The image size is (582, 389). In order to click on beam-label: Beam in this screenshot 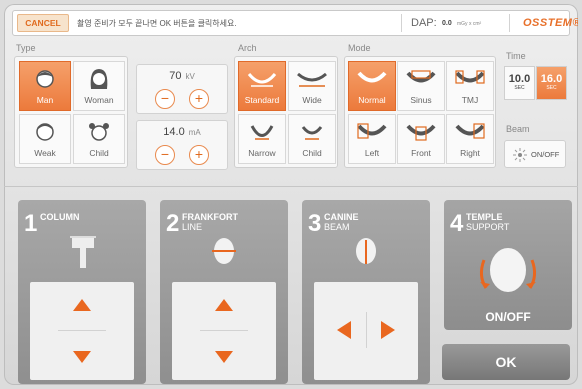, I will do `click(518, 129)`.